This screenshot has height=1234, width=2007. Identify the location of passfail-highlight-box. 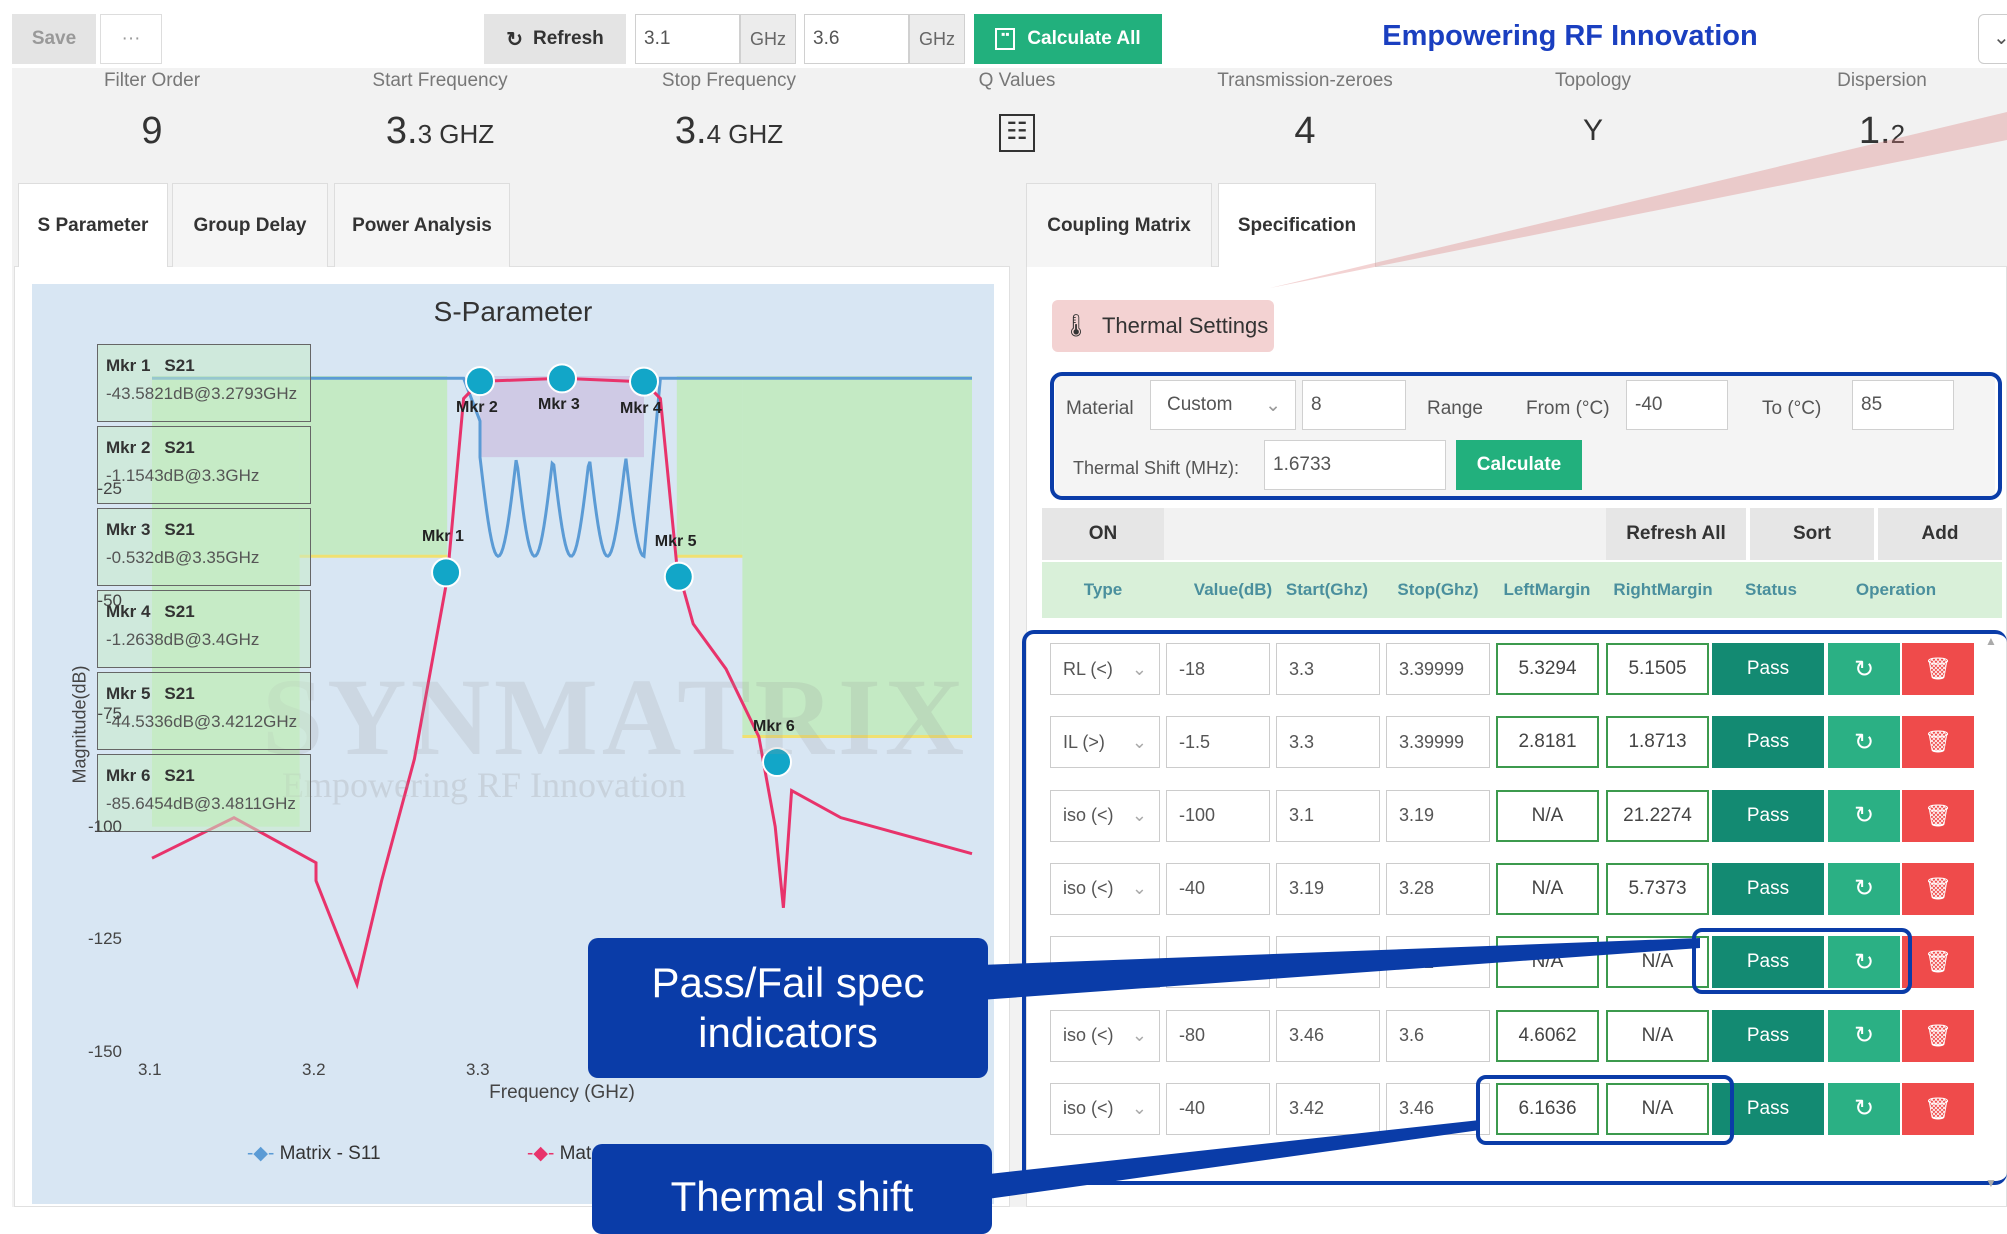
(1802, 961).